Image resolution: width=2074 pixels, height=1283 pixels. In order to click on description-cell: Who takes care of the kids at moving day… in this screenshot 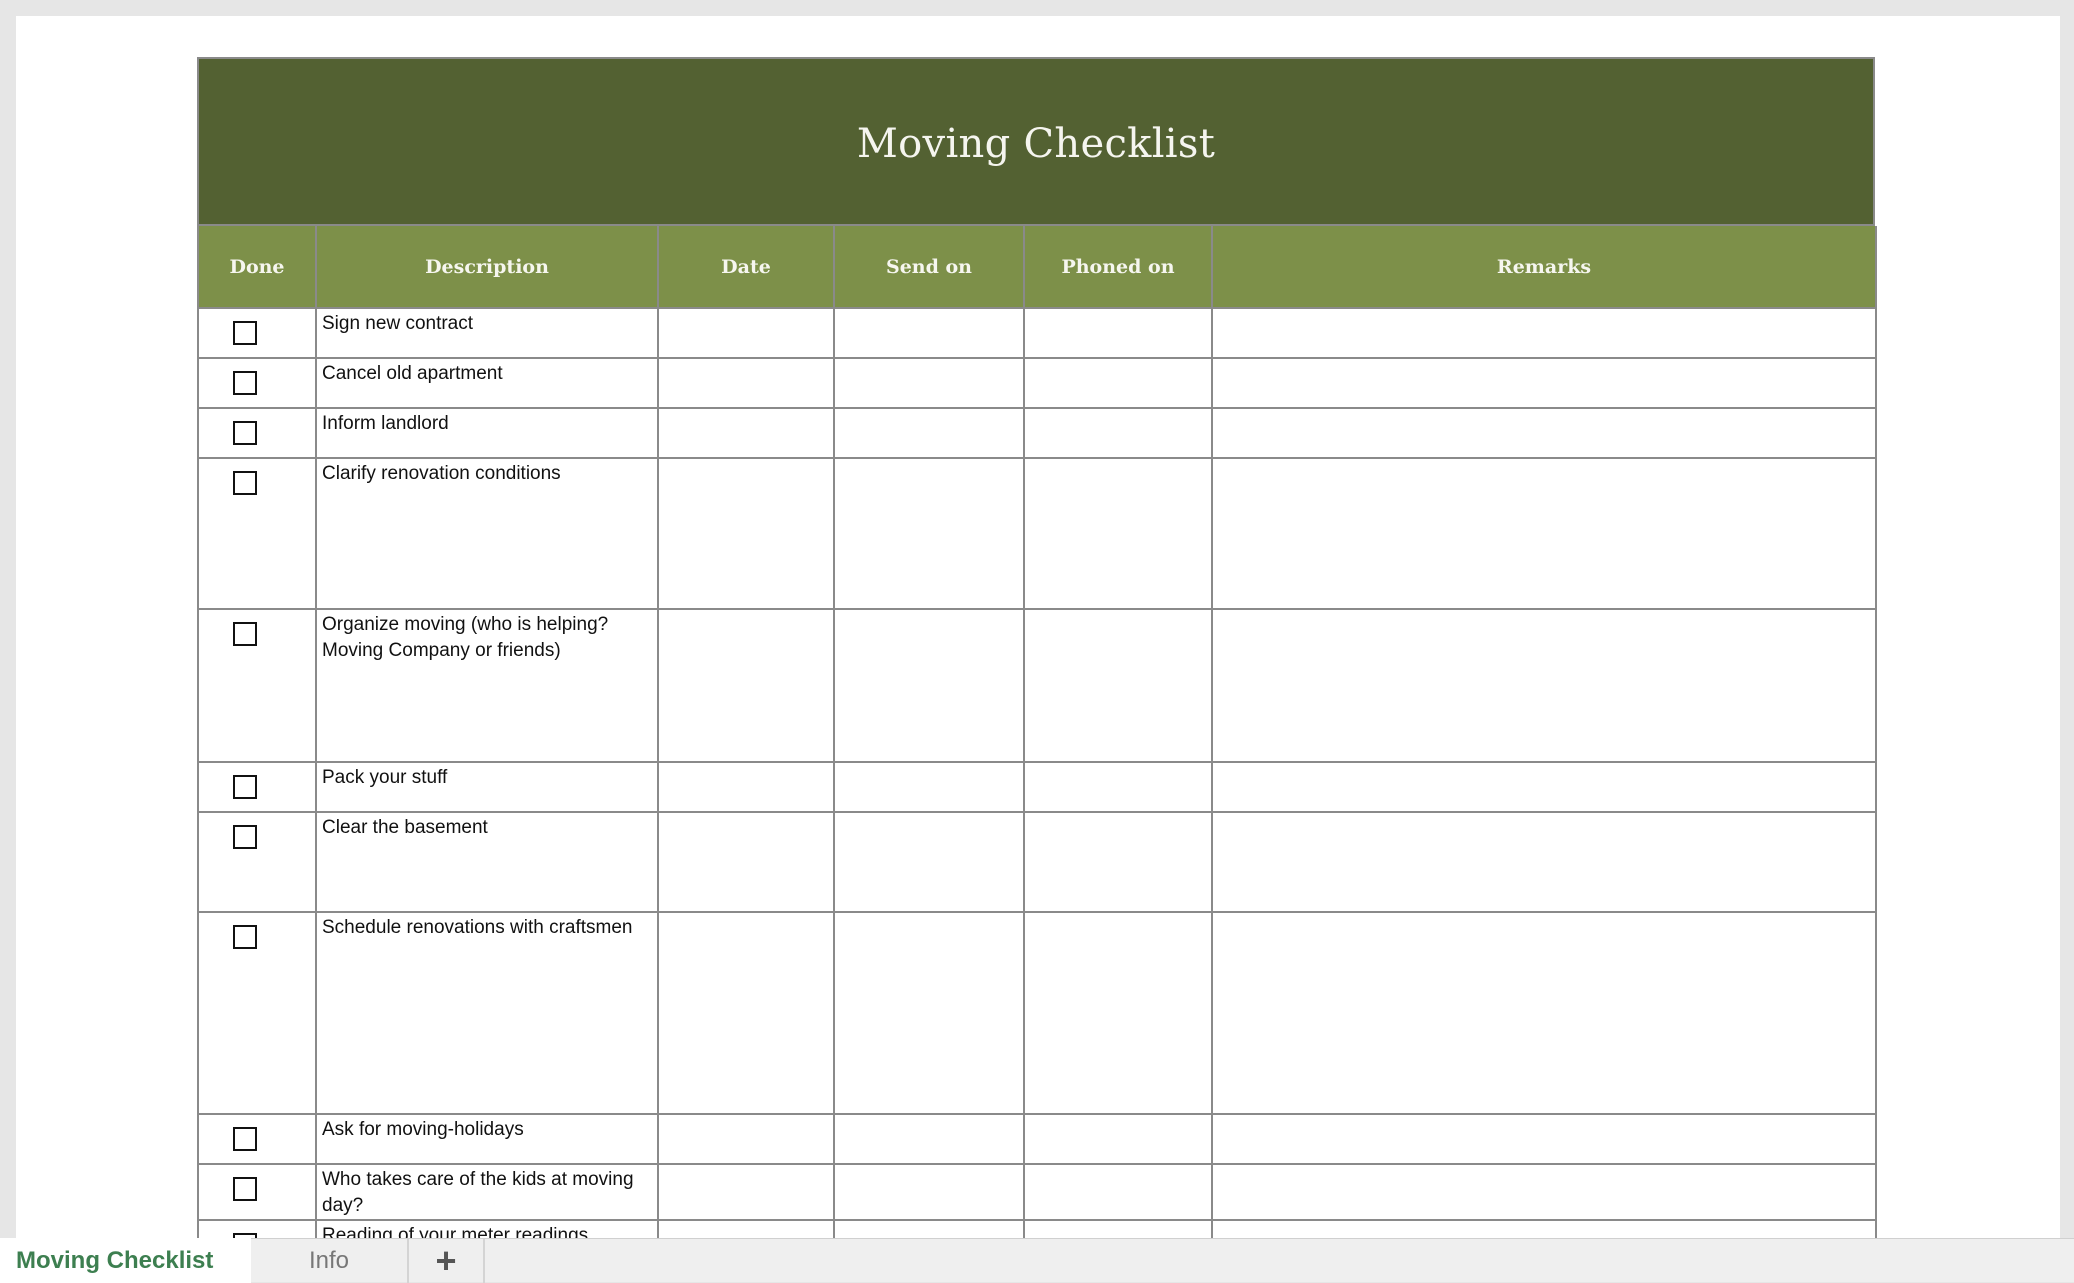, I will do `click(487, 1192)`.